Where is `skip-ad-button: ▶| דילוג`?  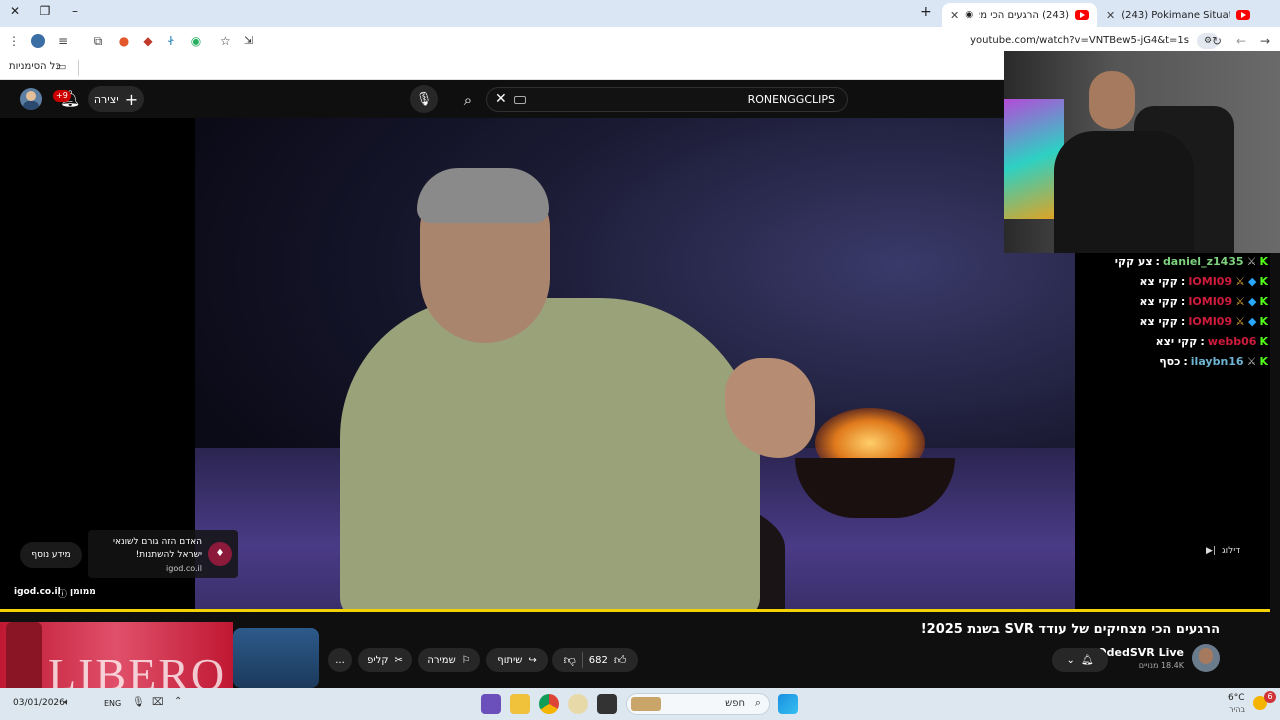
skip-ad-button: ▶| דילוג is located at coordinates (1223, 551).